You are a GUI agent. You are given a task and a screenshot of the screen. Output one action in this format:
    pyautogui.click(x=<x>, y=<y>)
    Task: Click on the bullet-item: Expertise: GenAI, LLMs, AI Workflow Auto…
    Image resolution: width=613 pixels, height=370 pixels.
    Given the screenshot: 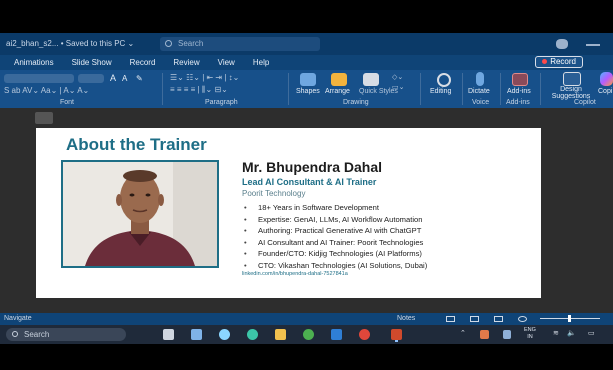 What is the action you would take?
    pyautogui.click(x=334, y=220)
    